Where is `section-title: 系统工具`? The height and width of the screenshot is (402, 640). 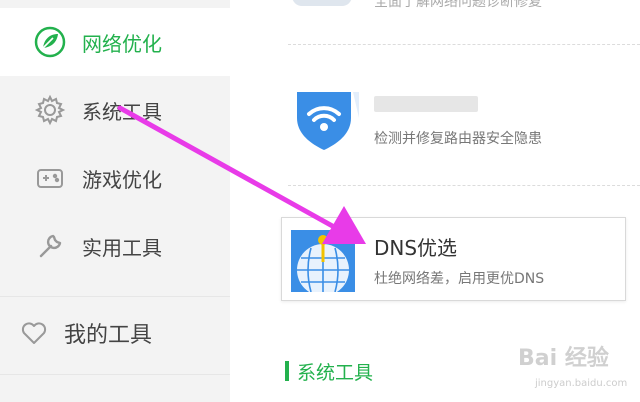 section-title: 系统工具 is located at coordinates (335, 373).